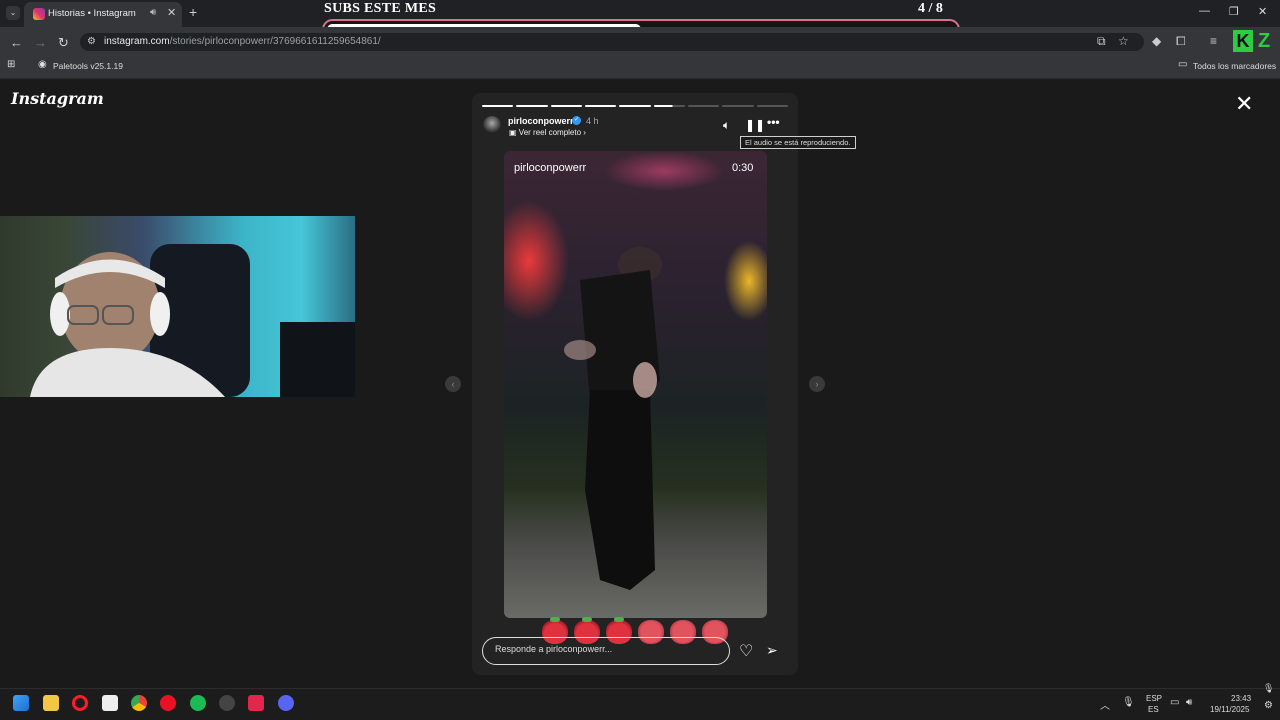 The height and width of the screenshot is (720, 1280). What do you see at coordinates (16, 42) in the screenshot?
I see `back-icon: ←` at bounding box center [16, 42].